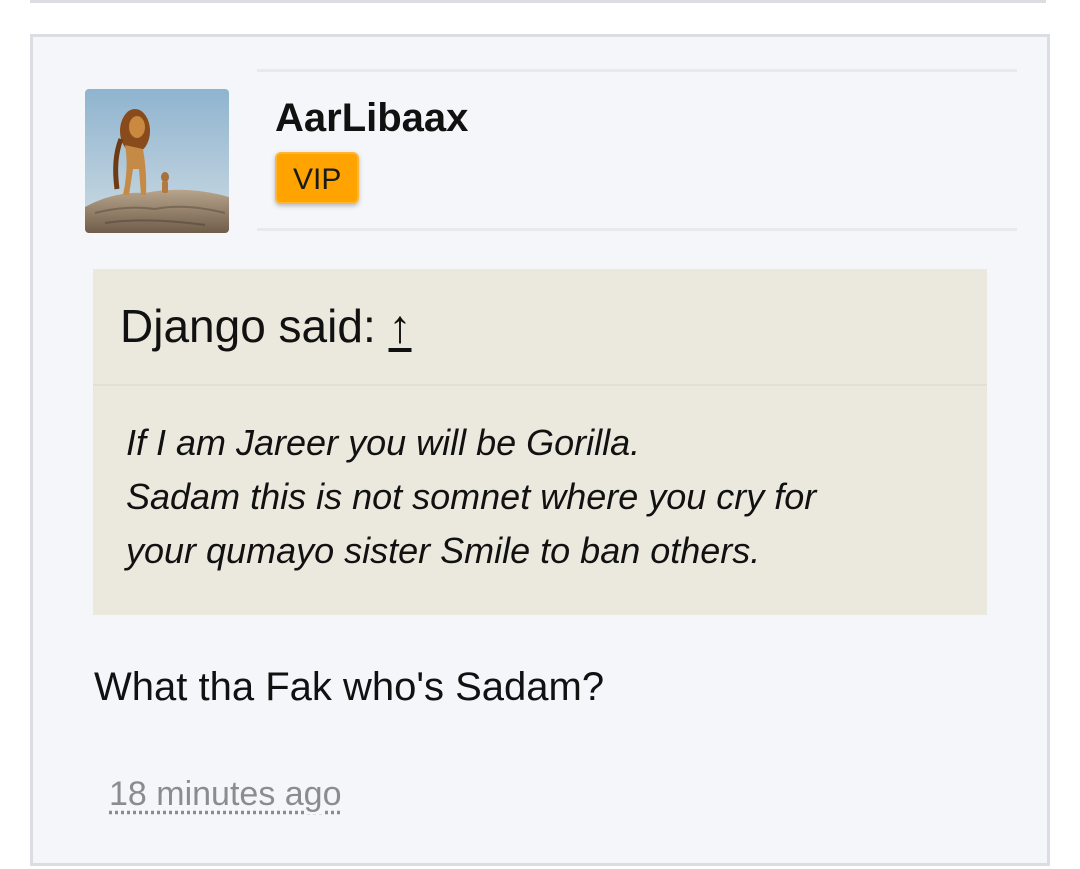 The height and width of the screenshot is (869, 1080). Describe the element at coordinates (371, 118) in the screenshot. I see `username: AarLibaax` at that location.